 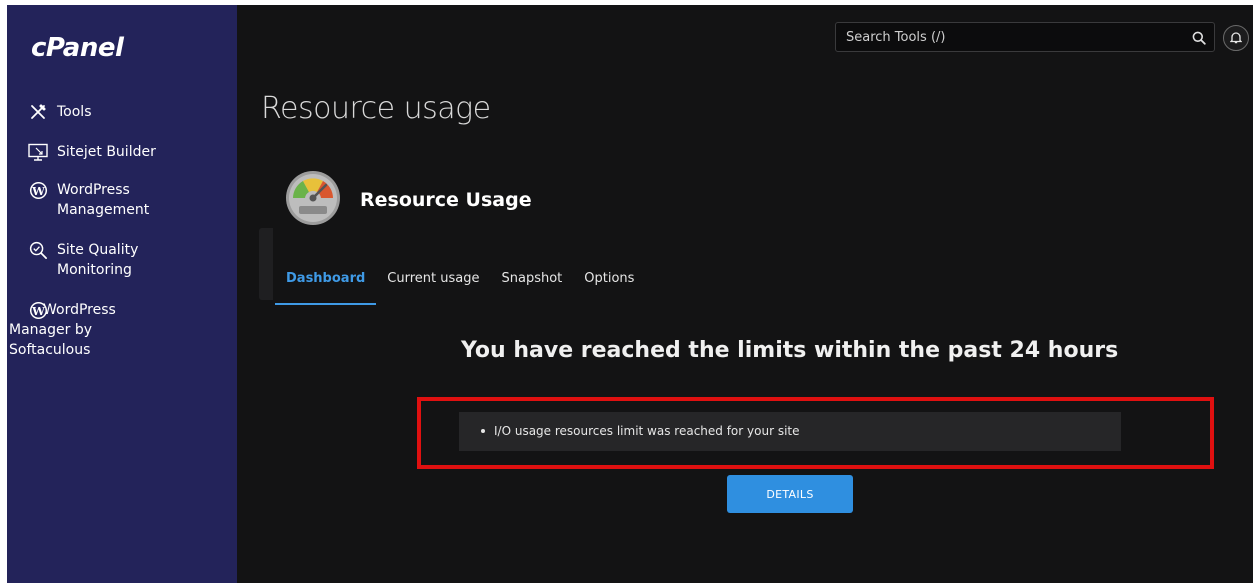 I want to click on page-title: Resource usage, so click(x=376, y=108).